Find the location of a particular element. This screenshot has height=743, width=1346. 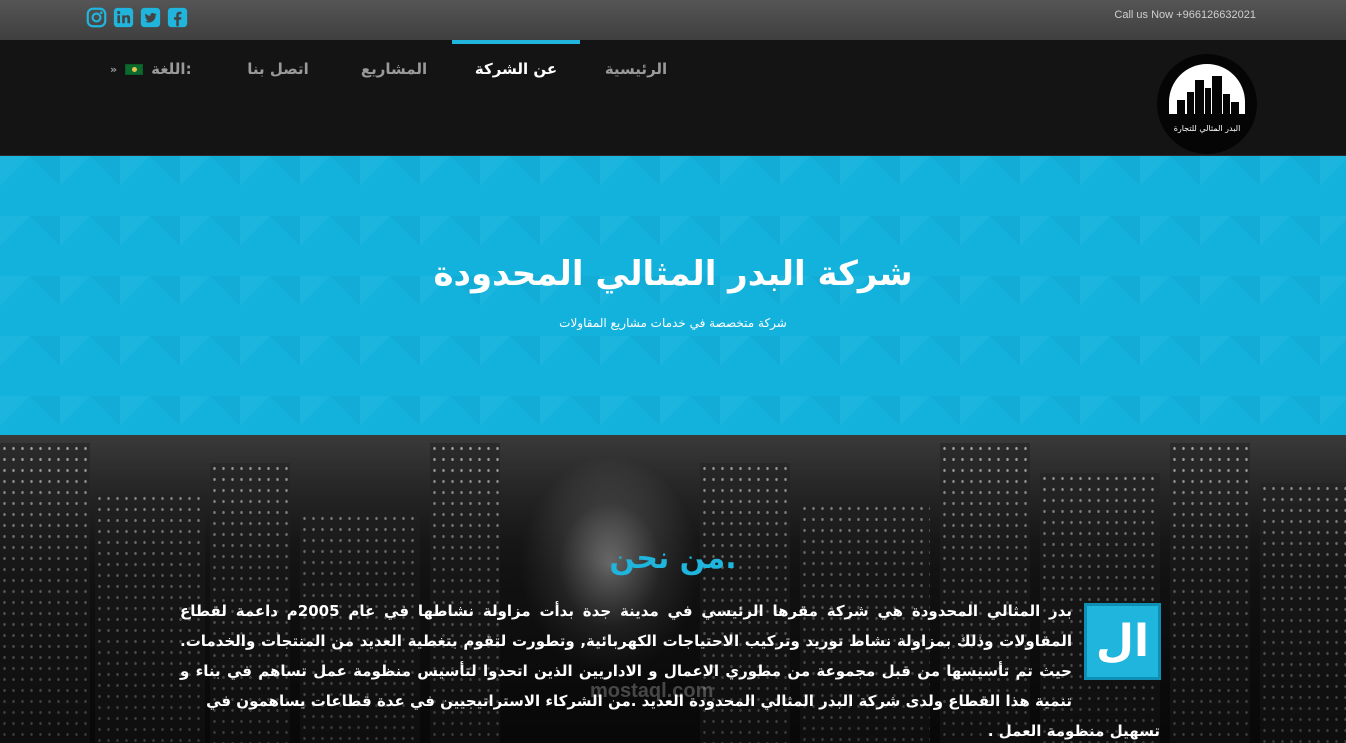

company-logo: البدر المثالي للتجارة is located at coordinates (1207, 104).